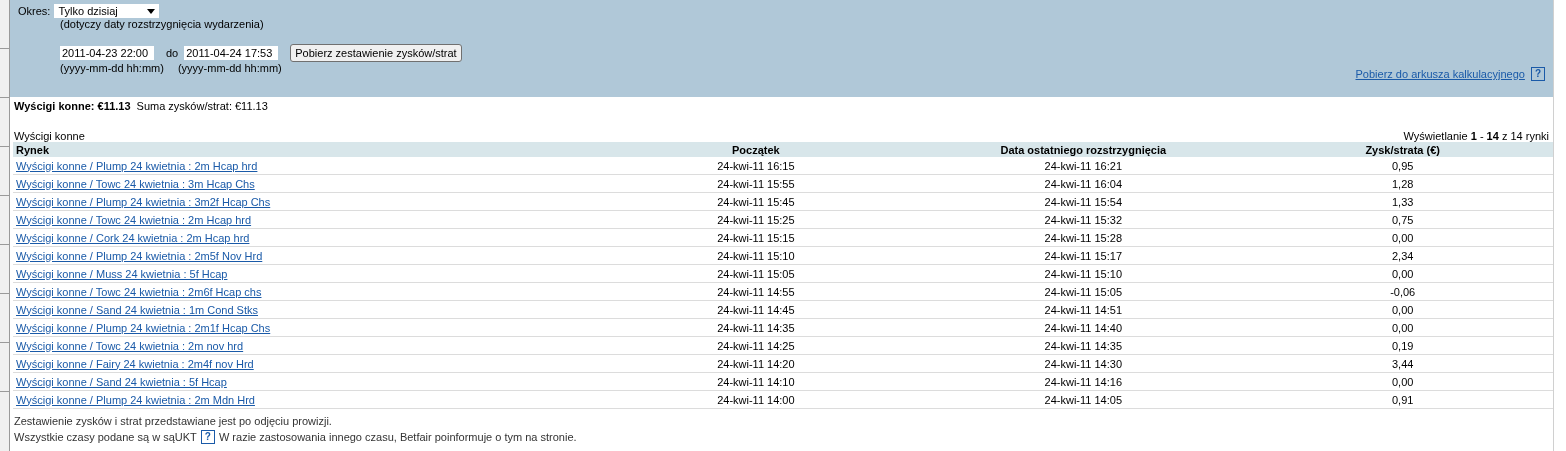  What do you see at coordinates (1403, 255) in the screenshot?
I see `table-cell: 2,34` at bounding box center [1403, 255].